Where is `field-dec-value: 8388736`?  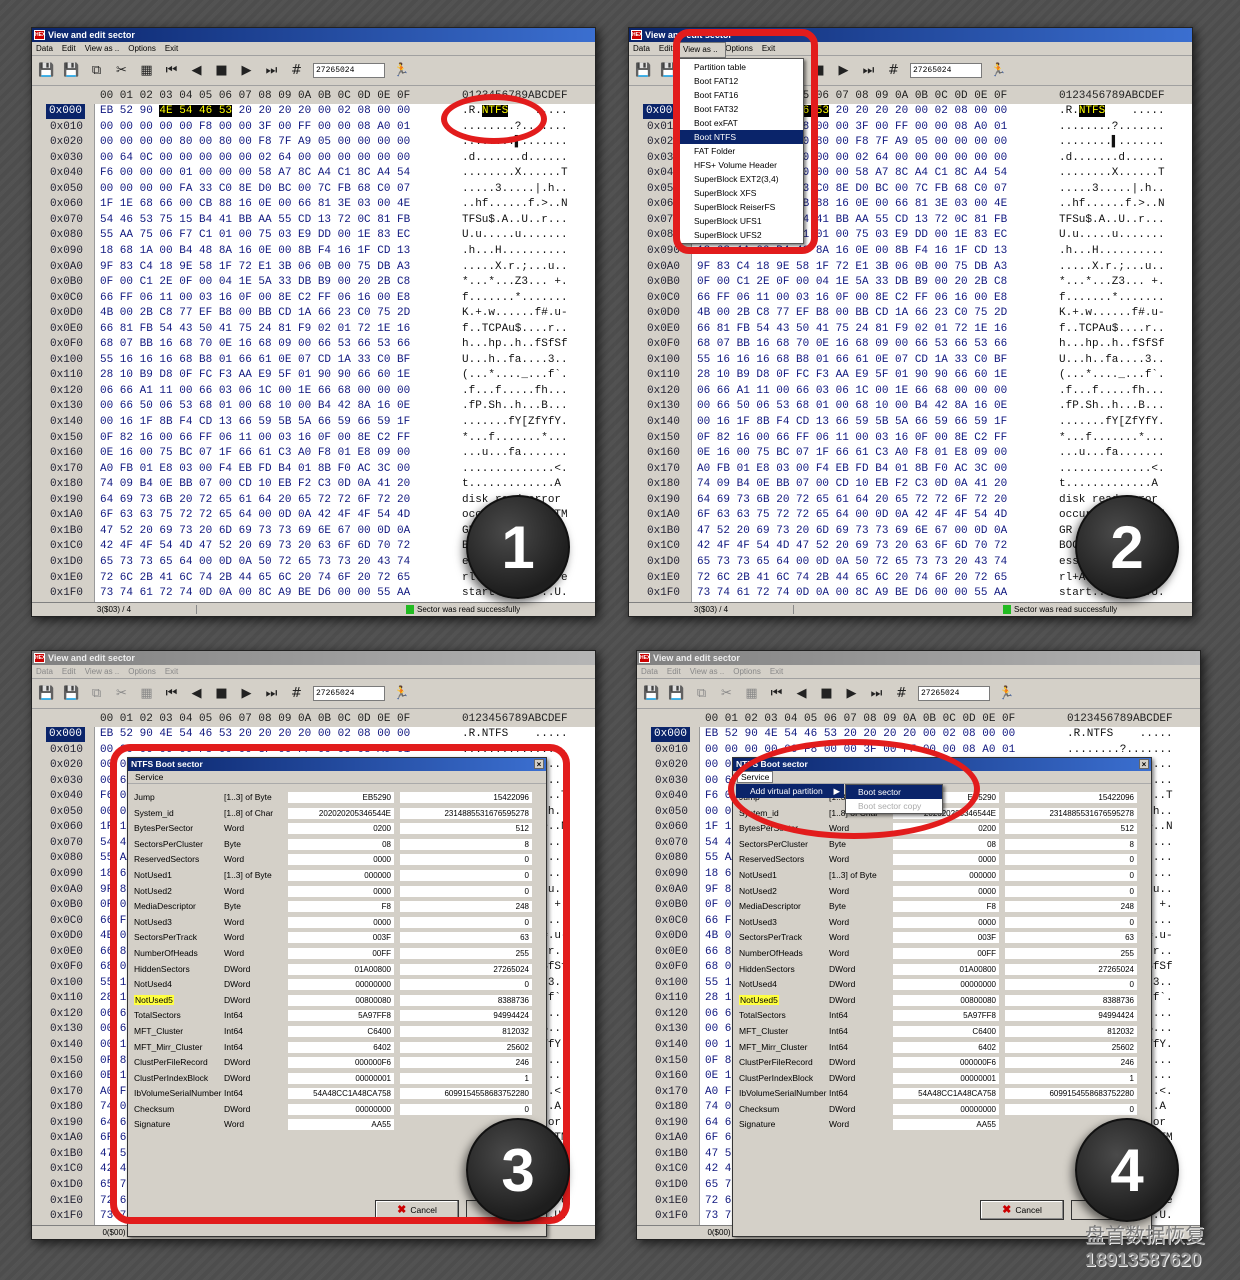
field-dec-value: 8388736 is located at coordinates (1071, 1000).